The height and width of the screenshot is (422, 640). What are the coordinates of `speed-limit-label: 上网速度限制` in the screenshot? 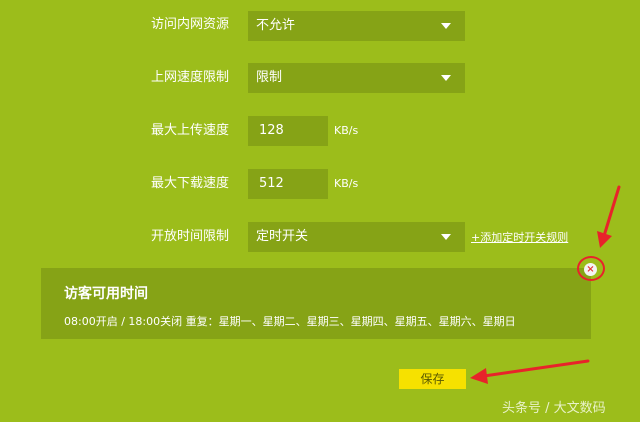 It's located at (190, 77).